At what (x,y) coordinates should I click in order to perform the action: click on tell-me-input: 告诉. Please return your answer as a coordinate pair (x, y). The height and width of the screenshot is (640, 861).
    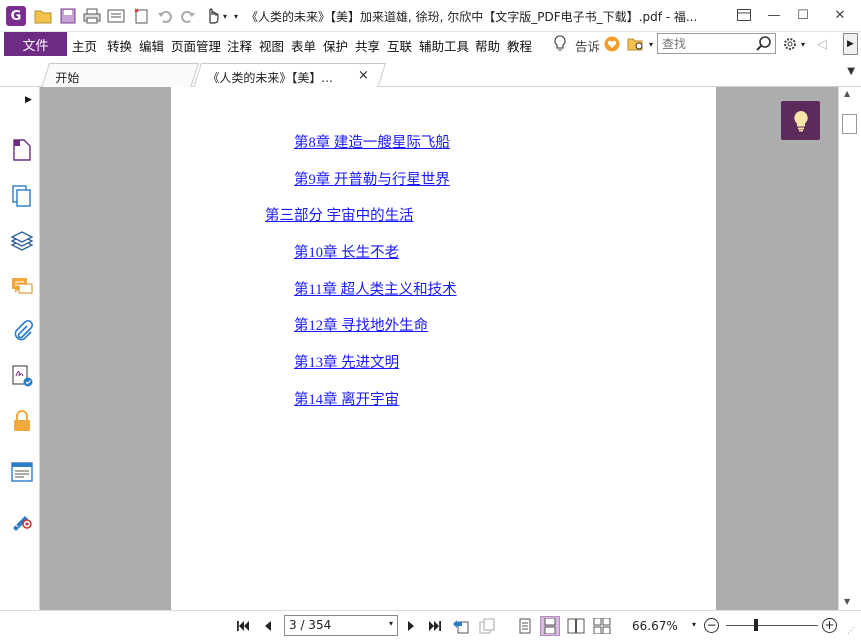
    Looking at the image, I should click on (587, 45).